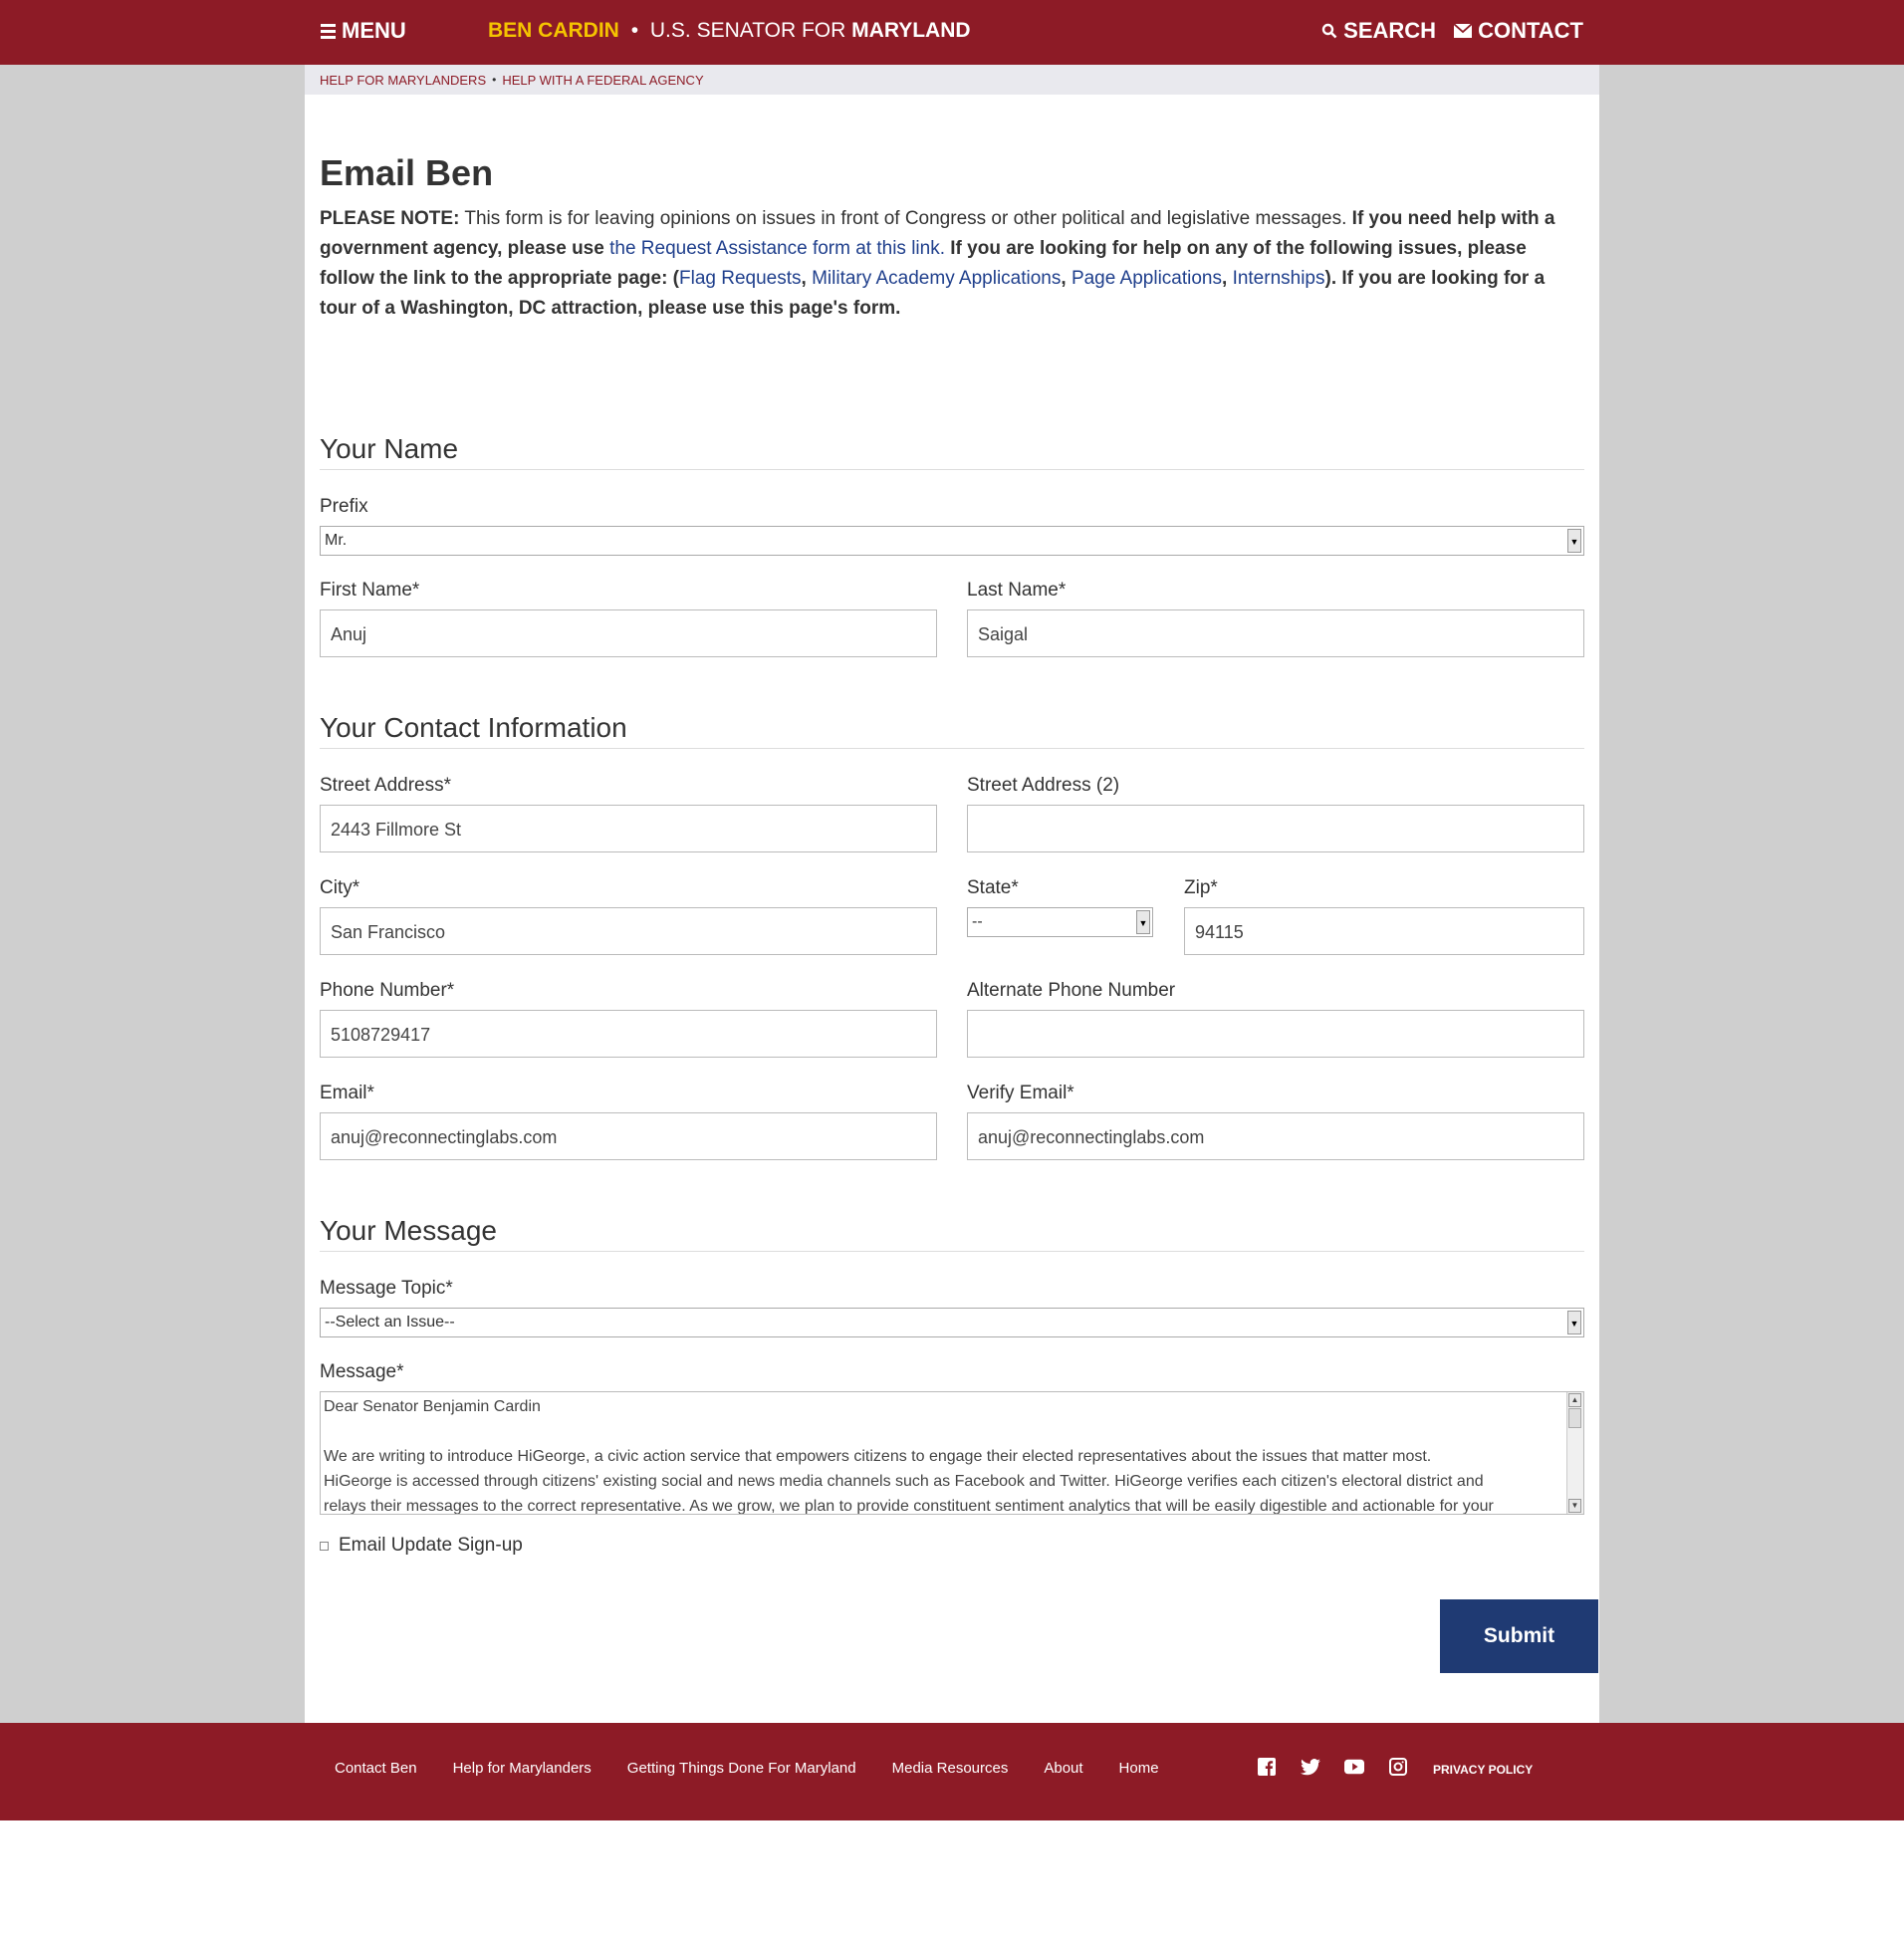 The width and height of the screenshot is (1904, 1937). What do you see at coordinates (1575, 1453) in the screenshot?
I see `textarea-scrollbar: ▲ ▼` at bounding box center [1575, 1453].